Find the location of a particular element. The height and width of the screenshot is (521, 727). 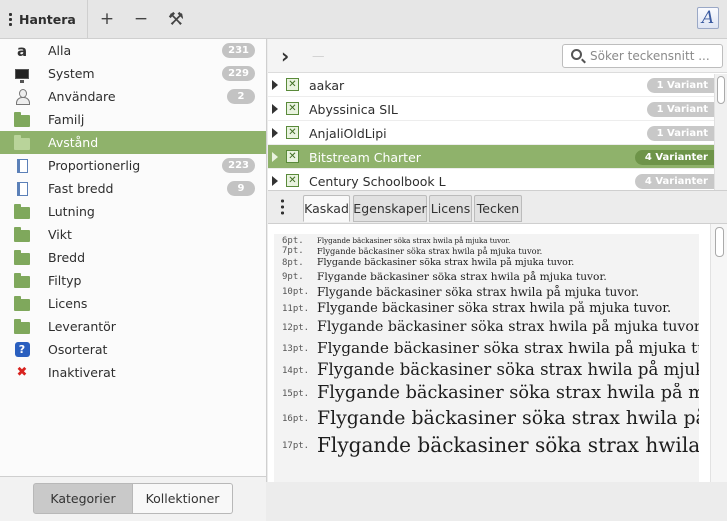

tools-icon: ⚒ is located at coordinates (176, 19).